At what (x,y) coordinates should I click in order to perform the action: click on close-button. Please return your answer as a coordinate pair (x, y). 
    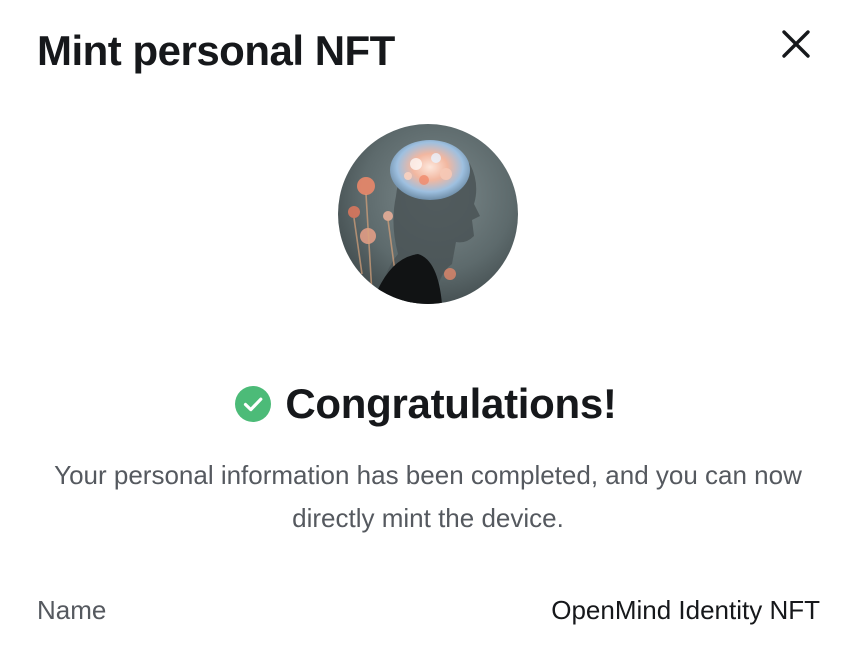
    Looking at the image, I should click on (796, 44).